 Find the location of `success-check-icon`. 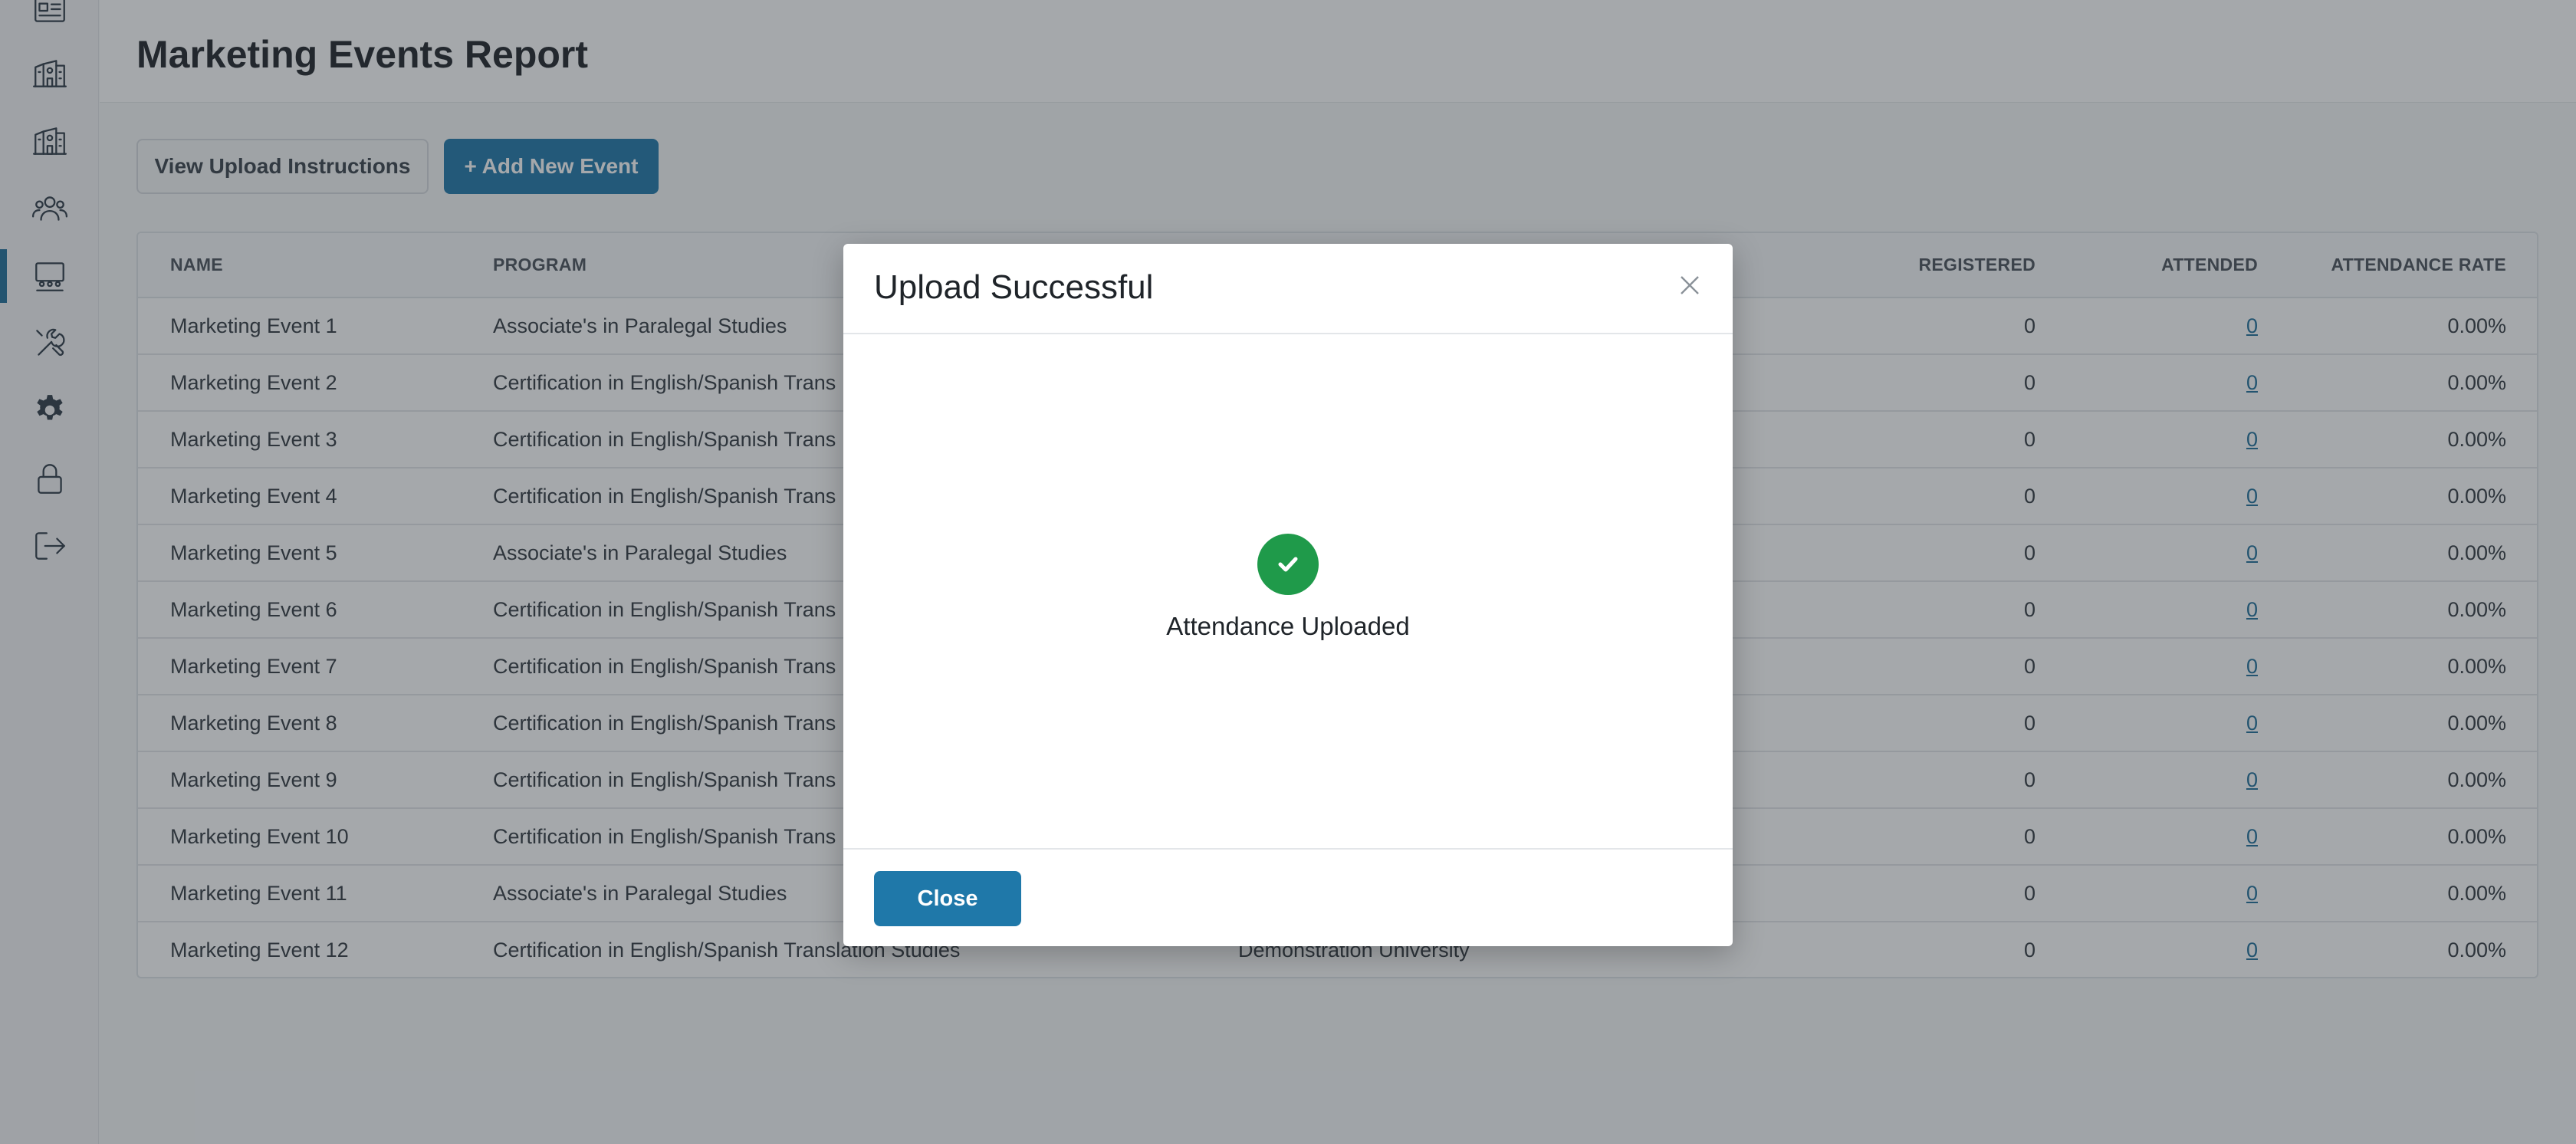

success-check-icon is located at coordinates (1288, 564).